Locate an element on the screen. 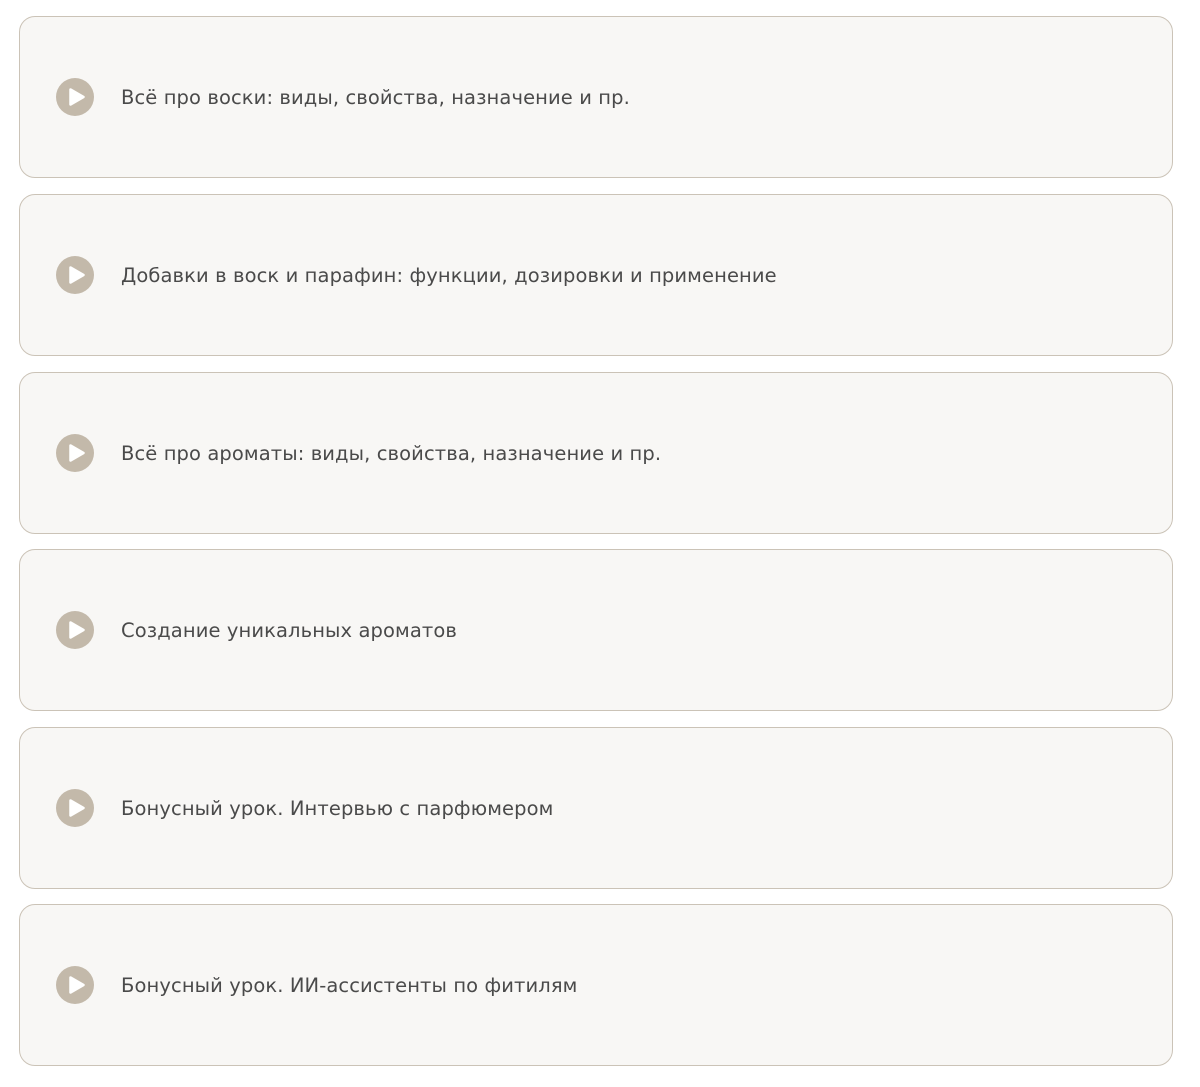 This screenshot has width=1200, height=1087. lesson-item-5: Бонусный урок. Интервью с парфюмером is located at coordinates (596, 808).